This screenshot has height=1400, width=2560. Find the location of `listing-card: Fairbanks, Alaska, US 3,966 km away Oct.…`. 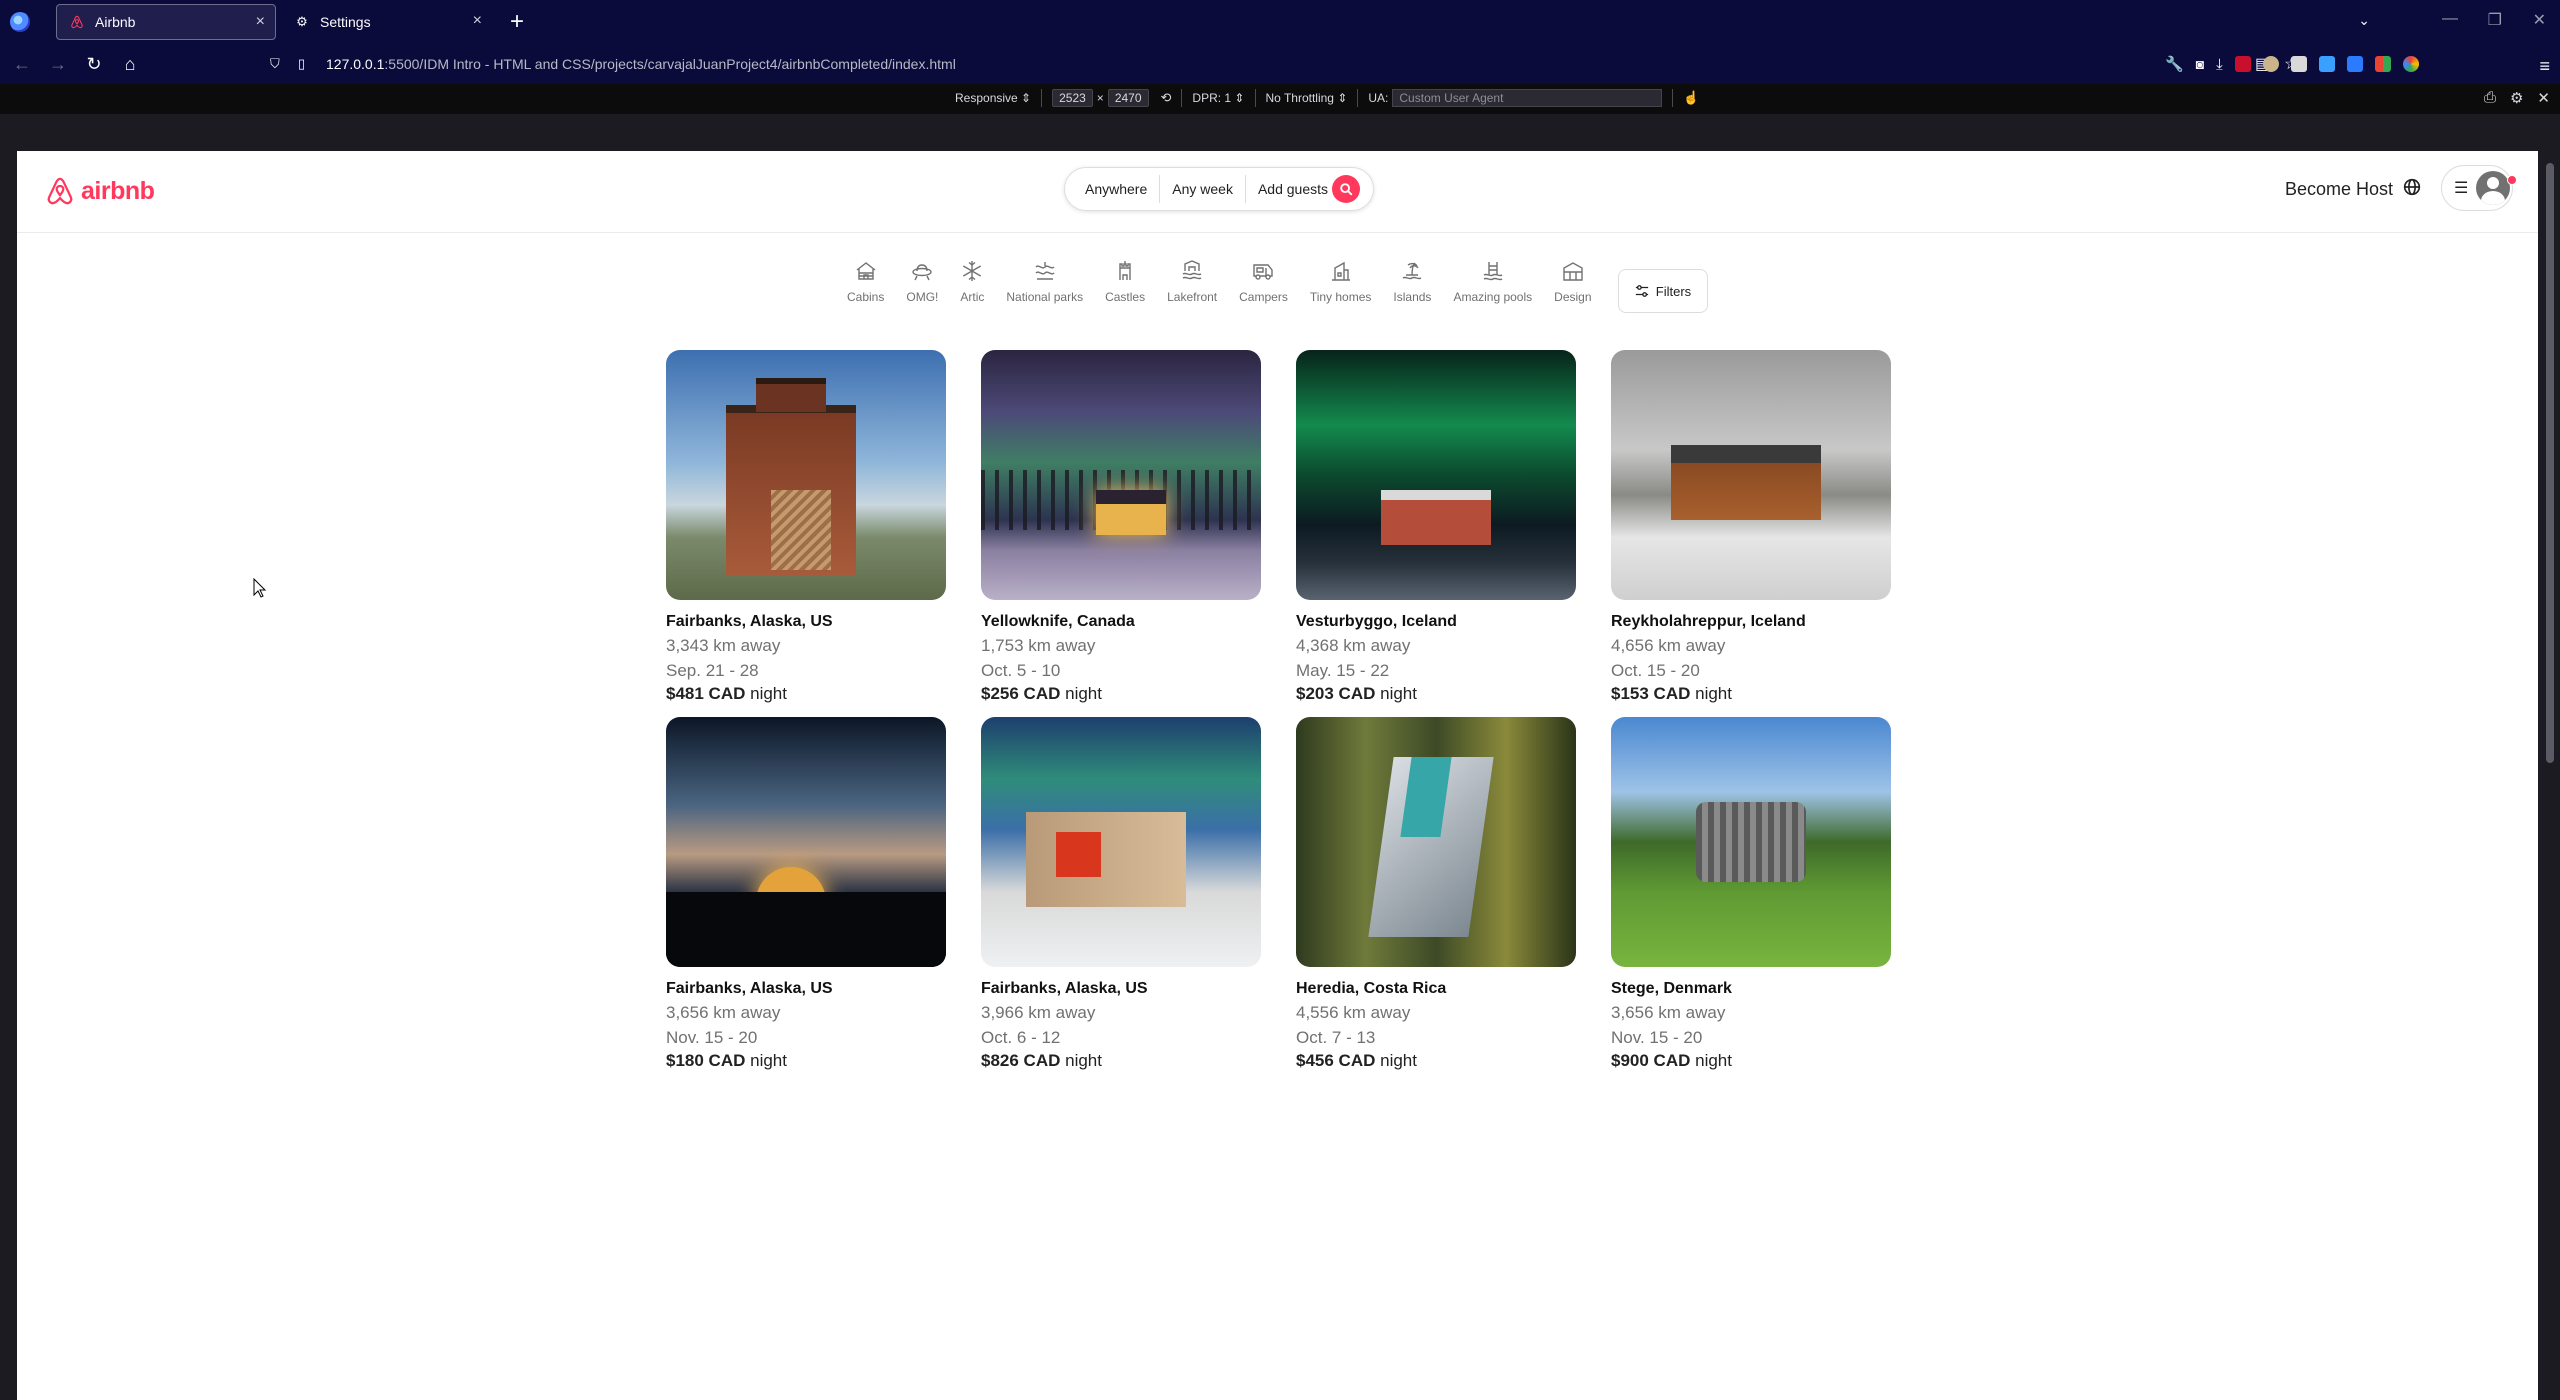

listing-card: Fairbanks, Alaska, US 3,966 km away Oct.… is located at coordinates (1121, 894).